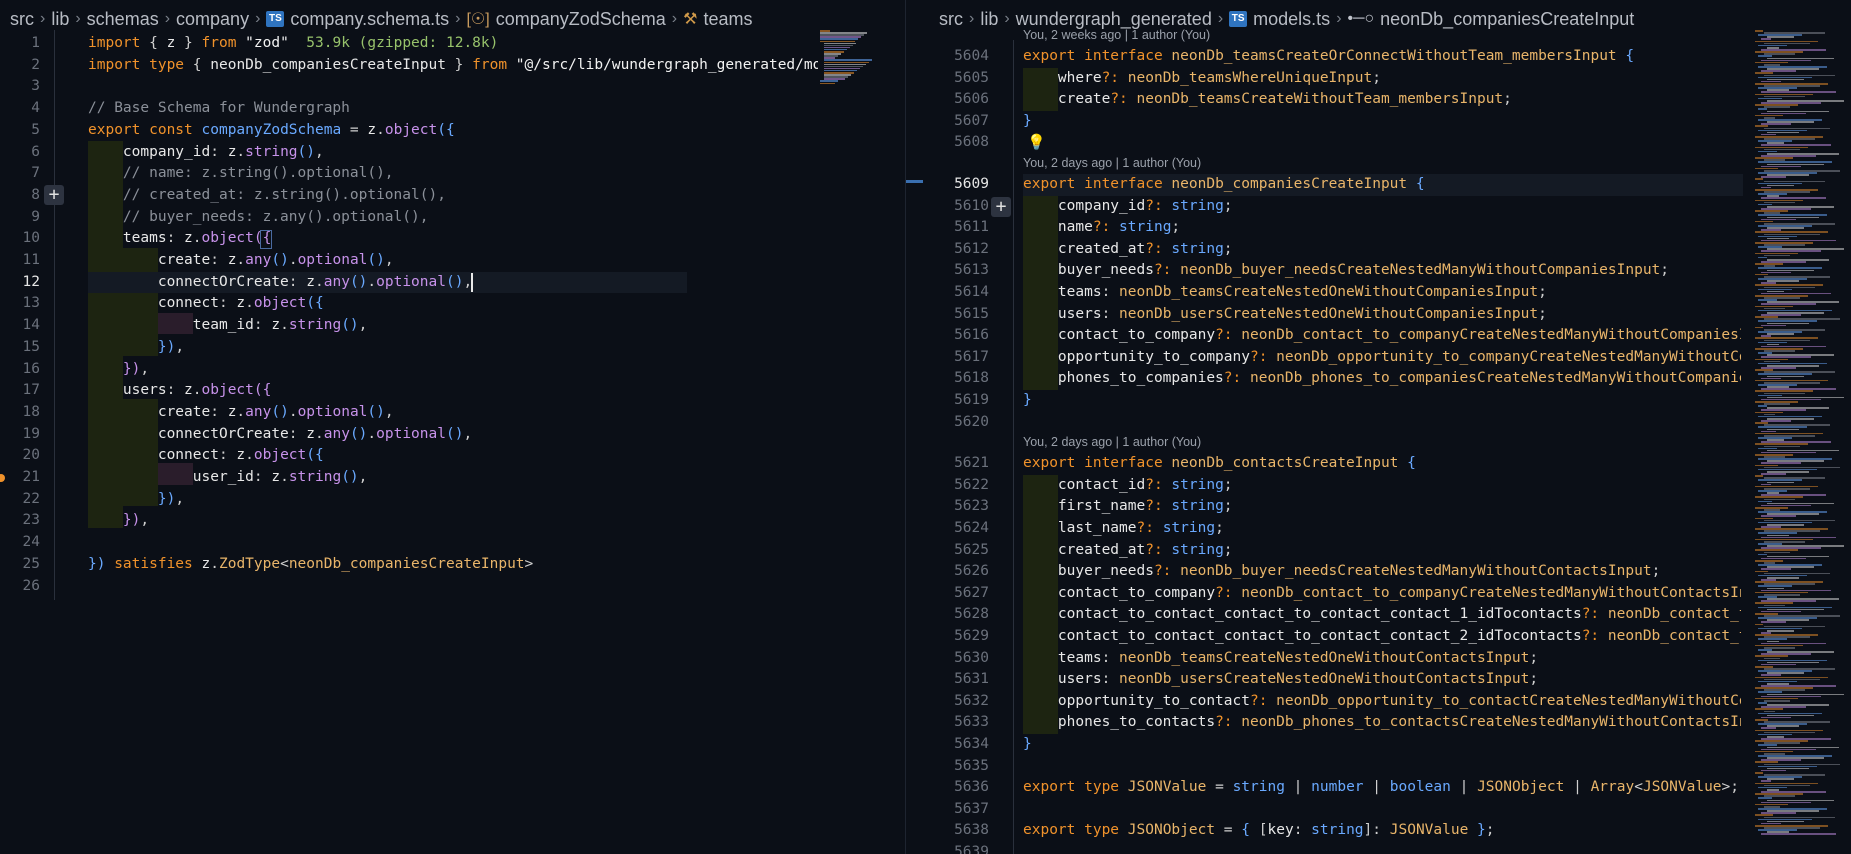  I want to click on right-minimap, so click(1802, 440).